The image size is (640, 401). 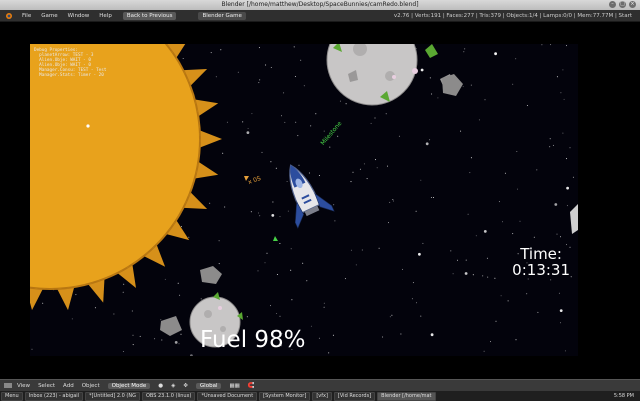 What do you see at coordinates (54, 396) in the screenshot?
I see `taskbar-item: Inbox (223) - abigail` at bounding box center [54, 396].